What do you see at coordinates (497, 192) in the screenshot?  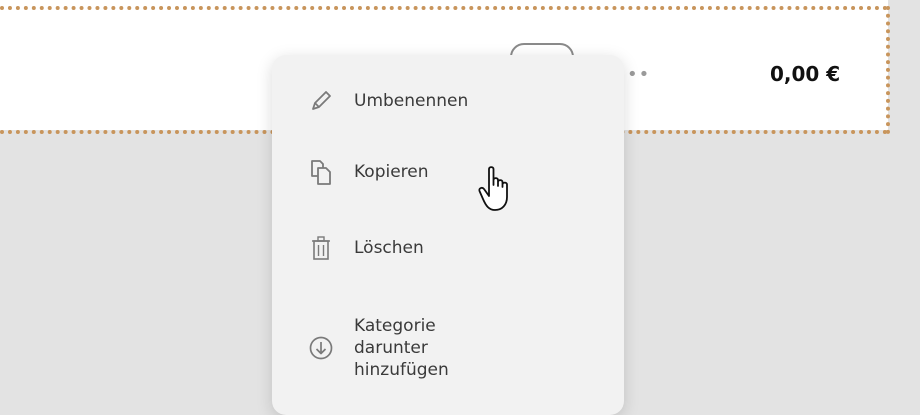 I see `hand-pointer-icon` at bounding box center [497, 192].